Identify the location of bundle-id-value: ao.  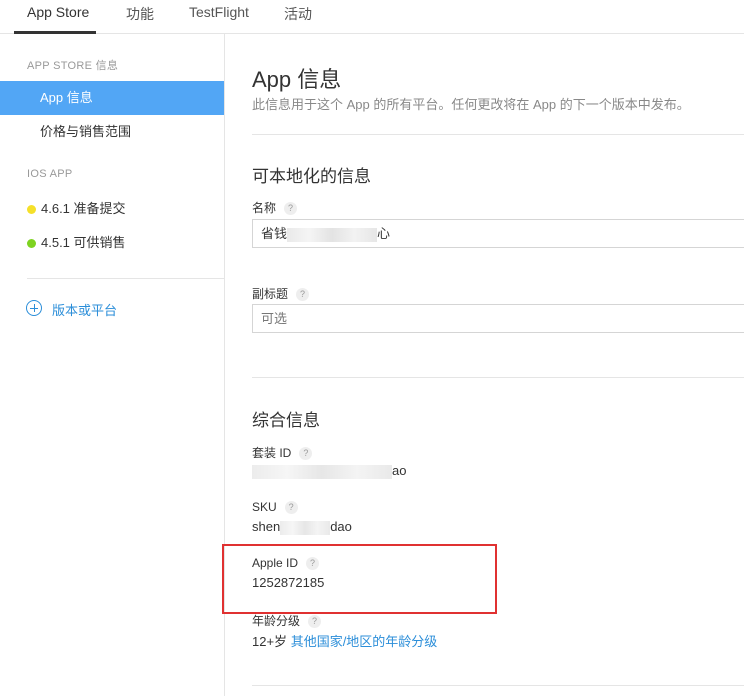
(329, 471).